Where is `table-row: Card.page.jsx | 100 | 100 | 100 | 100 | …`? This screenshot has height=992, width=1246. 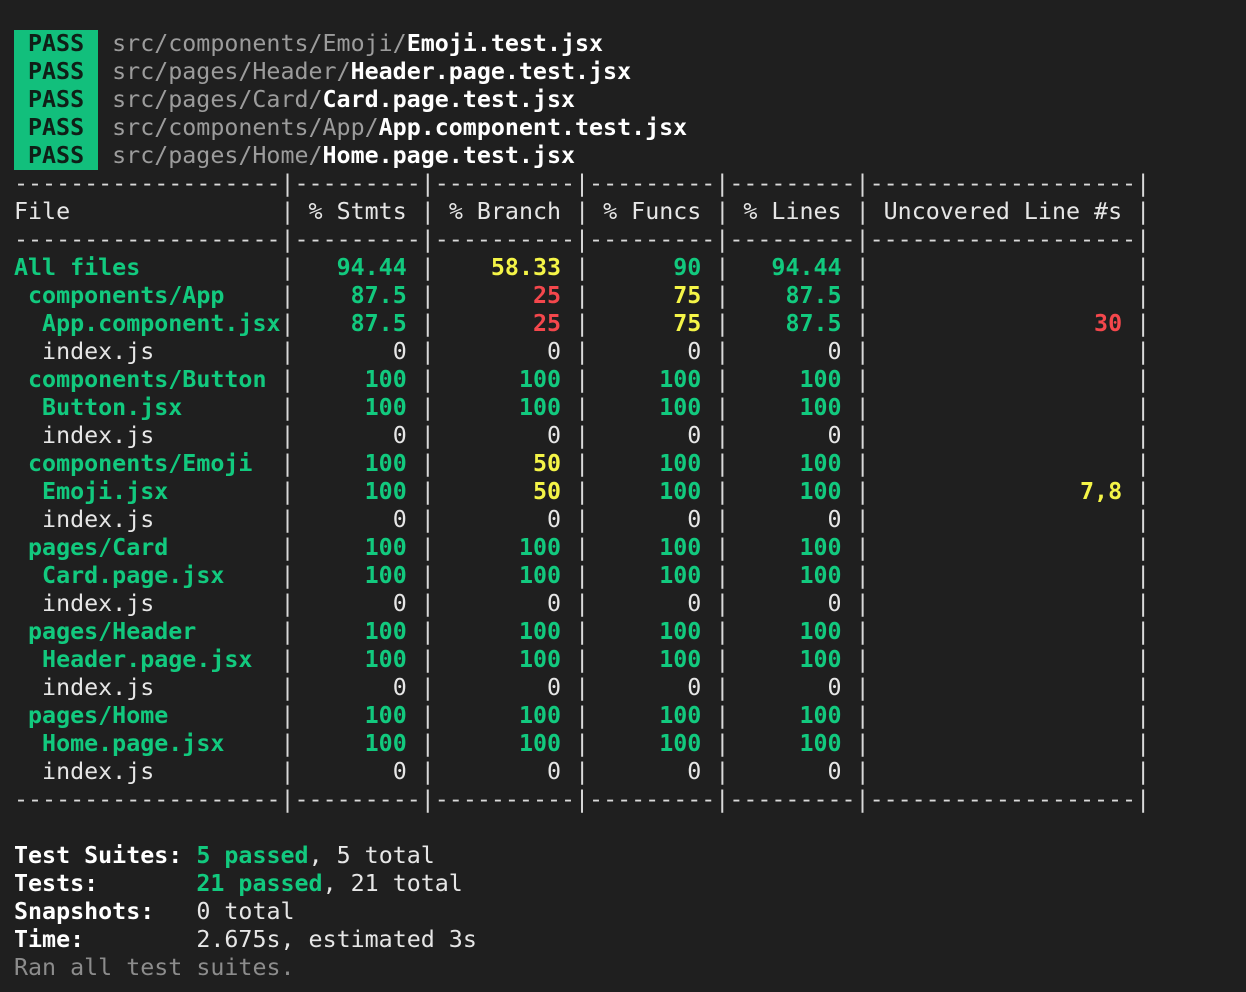
table-row: Card.page.jsx | 100 | 100 | 100 | 100 | … is located at coordinates (582, 576).